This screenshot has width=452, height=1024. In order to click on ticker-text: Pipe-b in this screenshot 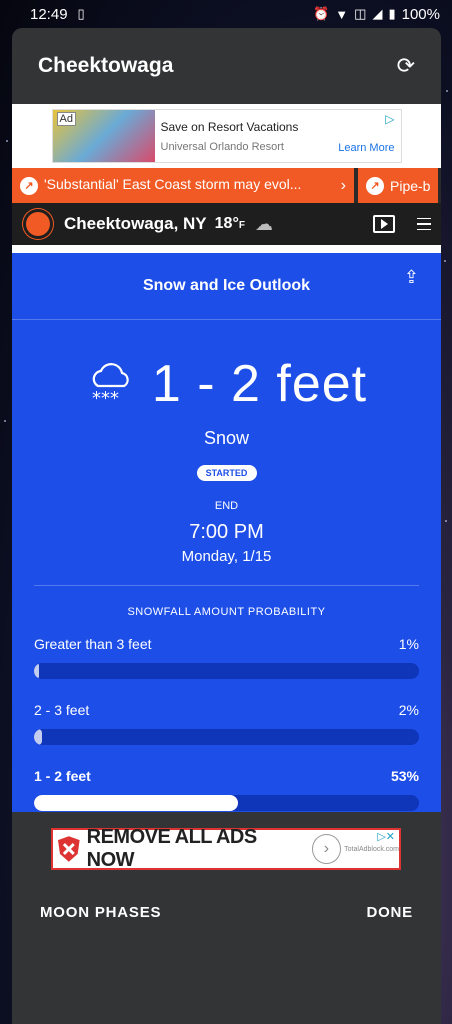, I will do `click(410, 185)`.